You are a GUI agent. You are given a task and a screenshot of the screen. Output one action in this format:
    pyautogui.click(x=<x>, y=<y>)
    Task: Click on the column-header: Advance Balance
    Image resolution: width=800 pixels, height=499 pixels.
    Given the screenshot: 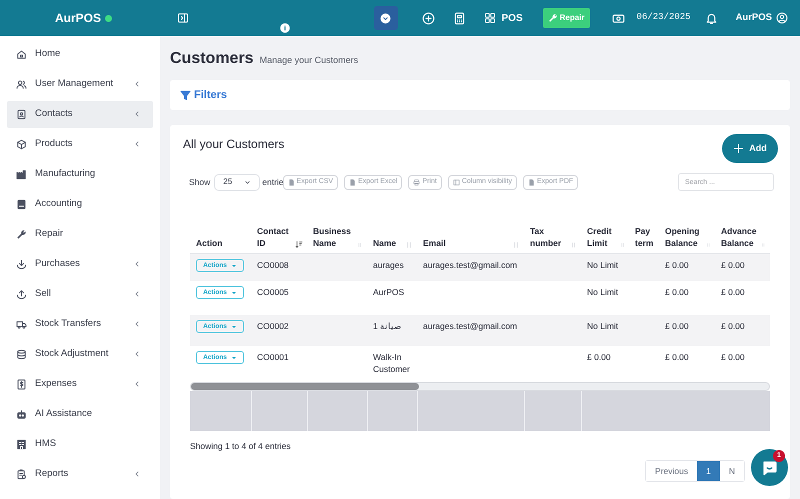 What is the action you would take?
    pyautogui.click(x=741, y=237)
    